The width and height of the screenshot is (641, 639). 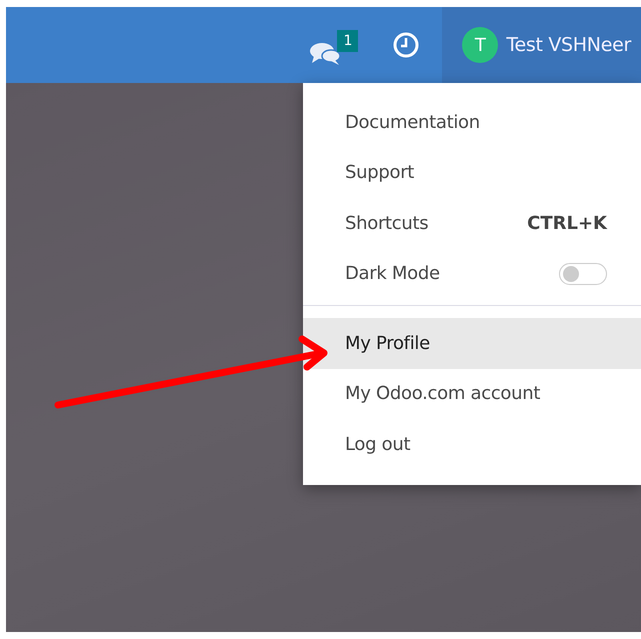 I want to click on menu-item: Dark Mode, so click(x=472, y=273).